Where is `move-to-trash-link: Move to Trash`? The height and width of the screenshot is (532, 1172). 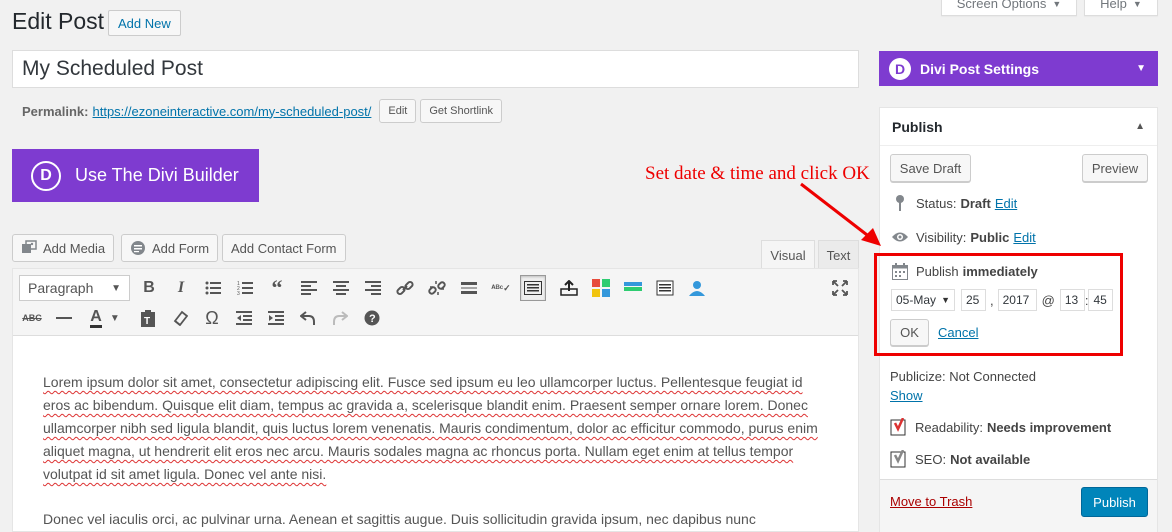 move-to-trash-link: Move to Trash is located at coordinates (931, 501).